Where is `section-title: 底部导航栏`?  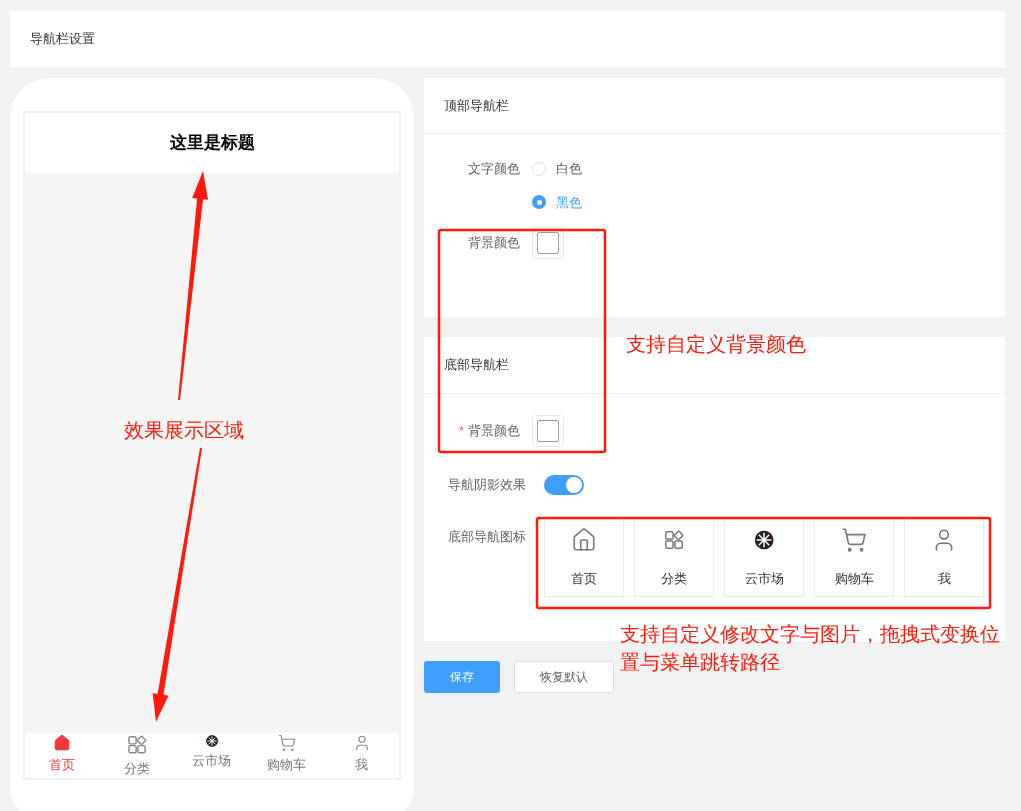 section-title: 底部导航栏 is located at coordinates (476, 365).